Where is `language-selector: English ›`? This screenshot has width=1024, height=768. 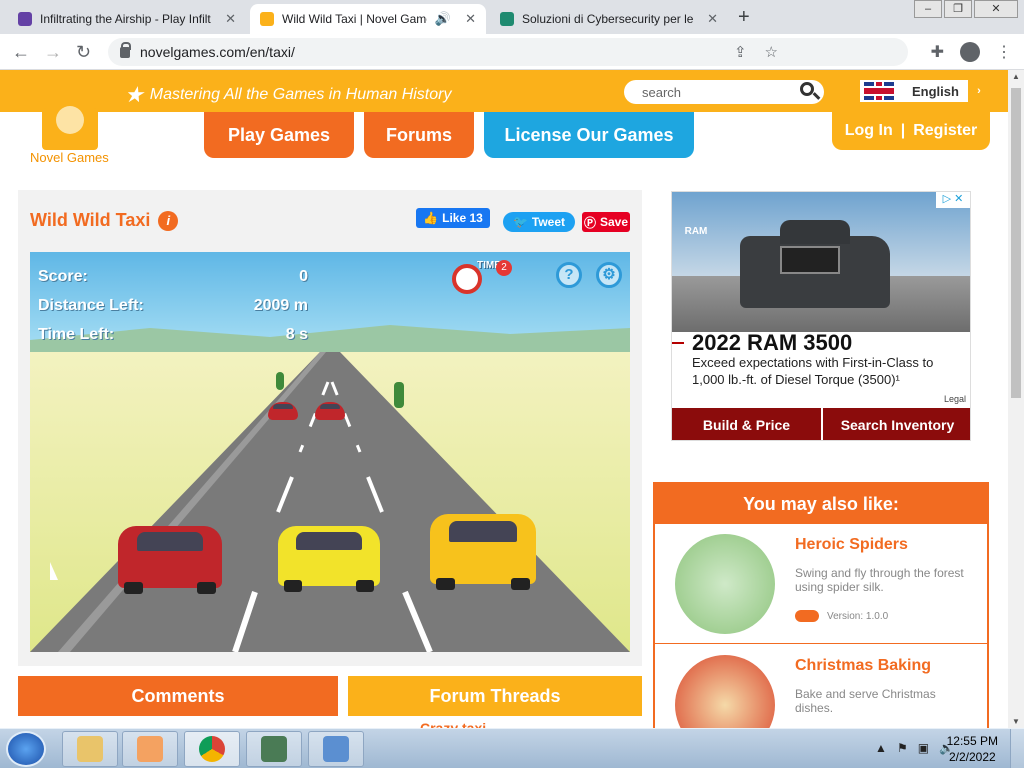
language-selector: English › is located at coordinates (925, 91).